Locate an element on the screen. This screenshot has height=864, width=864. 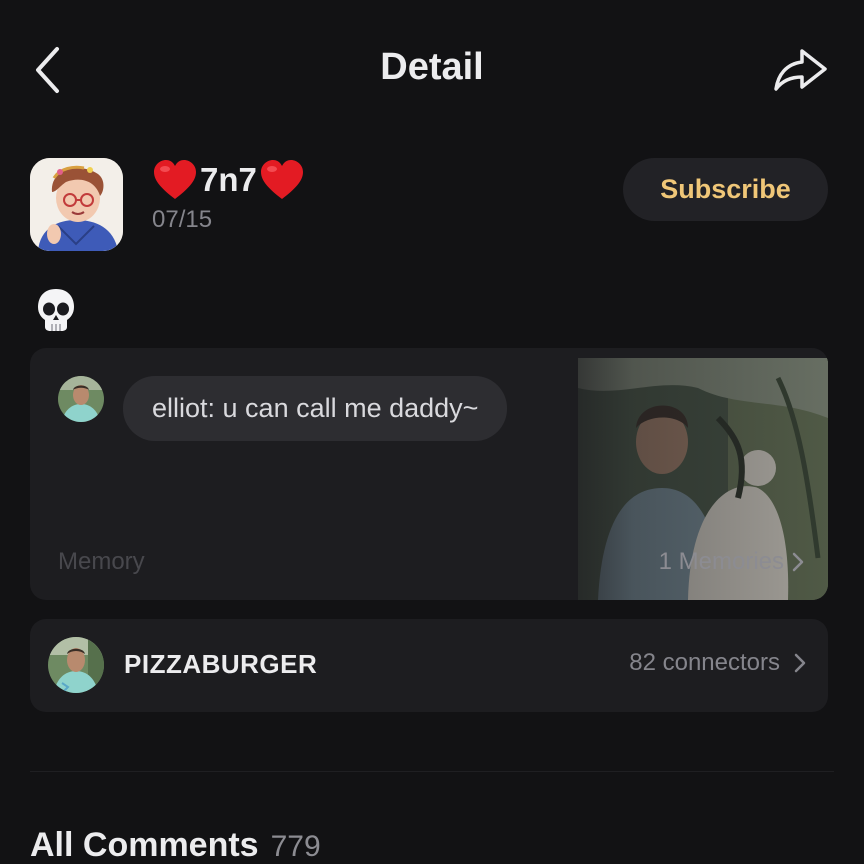
memories-count-link: 1 Memories is located at coordinates (731, 562).